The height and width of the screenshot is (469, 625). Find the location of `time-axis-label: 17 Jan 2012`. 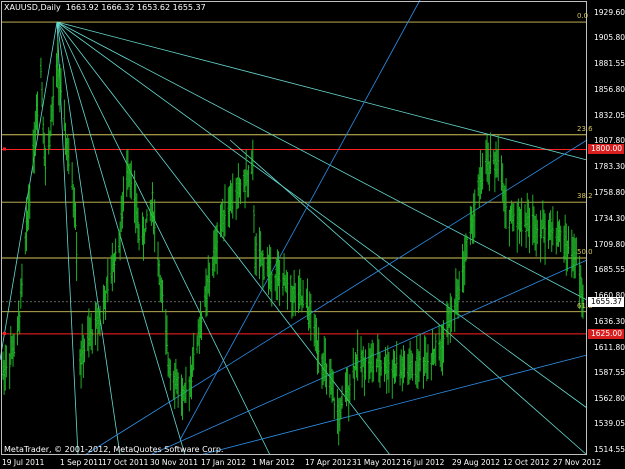

time-axis-label: 17 Jan 2012 is located at coordinates (223, 462).